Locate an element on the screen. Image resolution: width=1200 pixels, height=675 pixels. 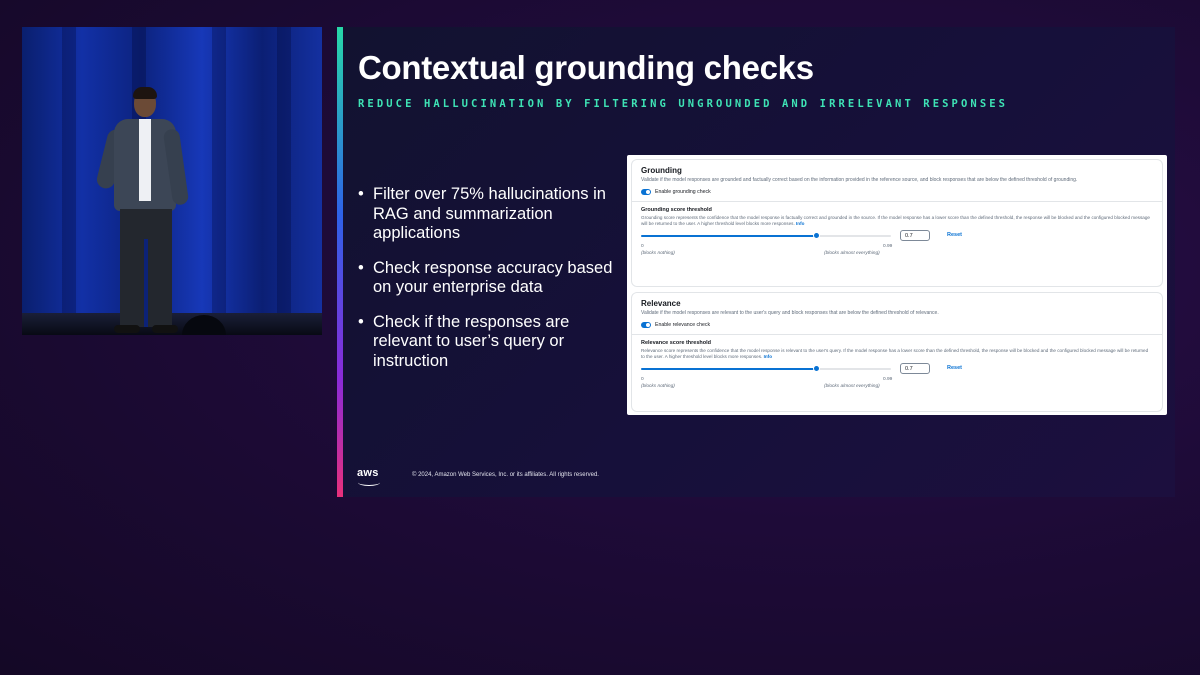
grounding-slider-fill is located at coordinates (728, 236).